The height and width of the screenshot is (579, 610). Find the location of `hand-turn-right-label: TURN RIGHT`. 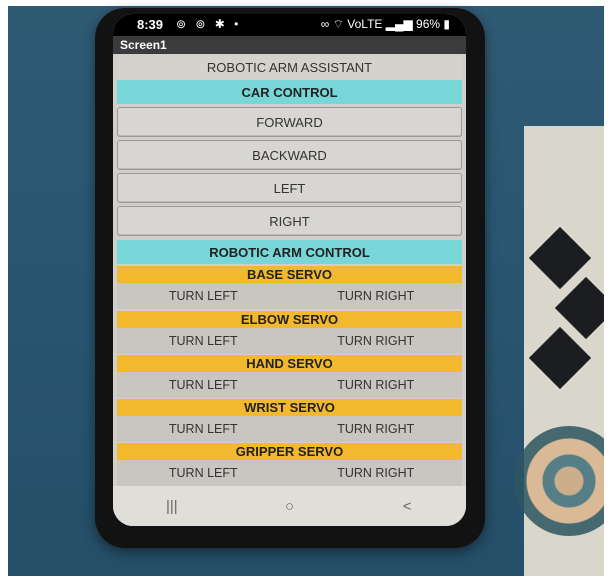

hand-turn-right-label: TURN RIGHT is located at coordinates (376, 385).